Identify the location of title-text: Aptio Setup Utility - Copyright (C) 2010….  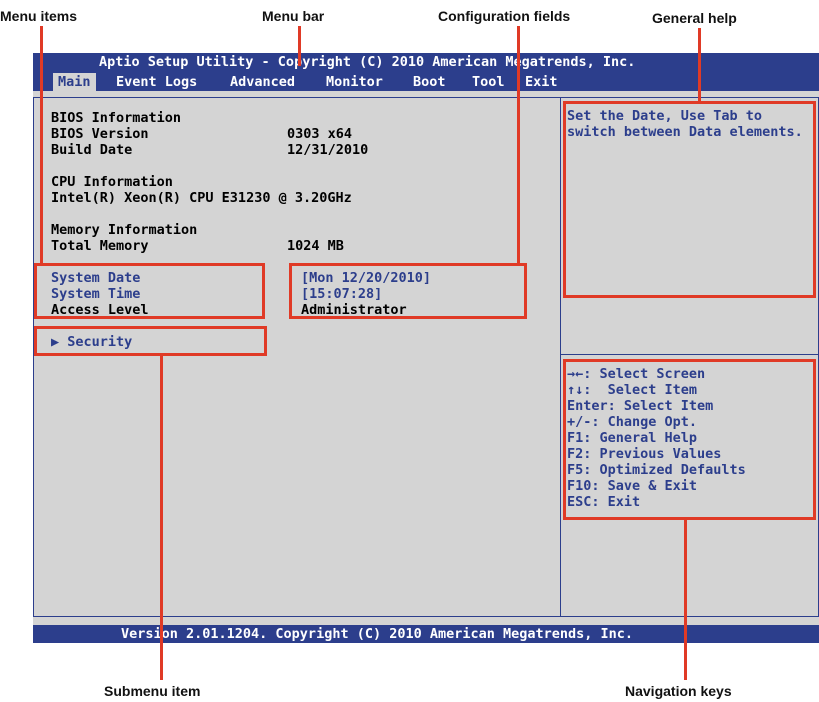
(367, 62).